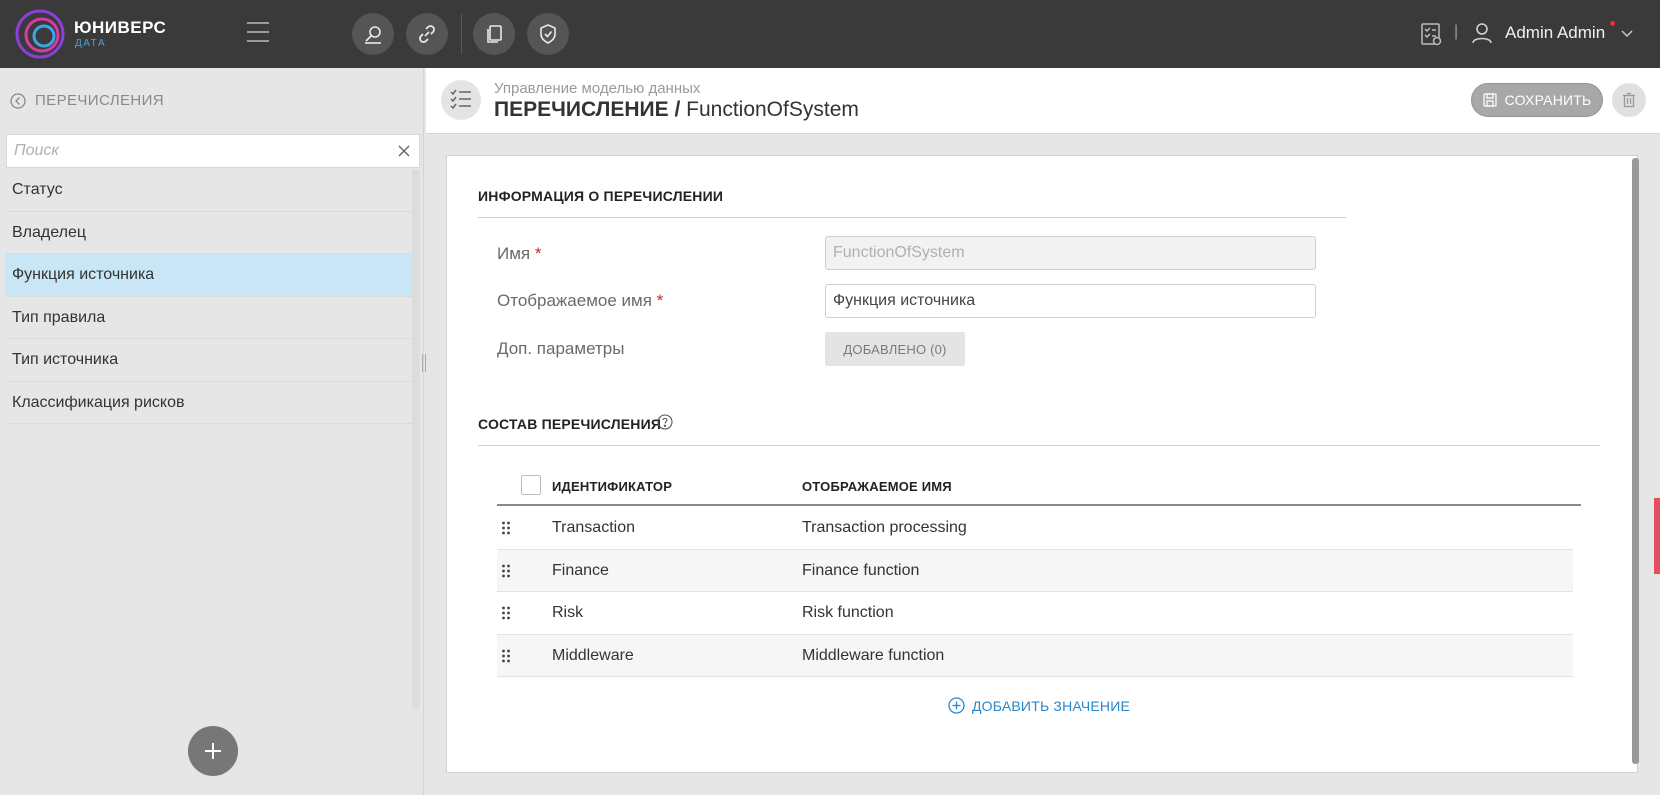 This screenshot has height=795, width=1660. Describe the element at coordinates (873, 655) in the screenshot. I see `row-display-name: Middleware function` at that location.